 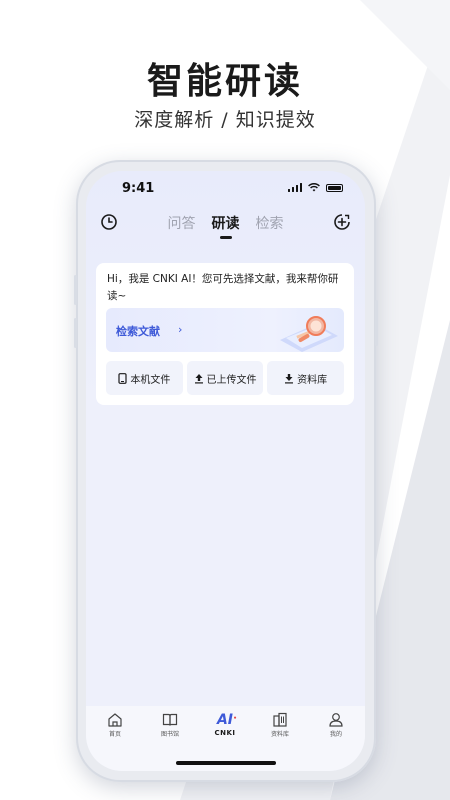 I want to click on local-file-label: 本机文件, so click(x=150, y=380).